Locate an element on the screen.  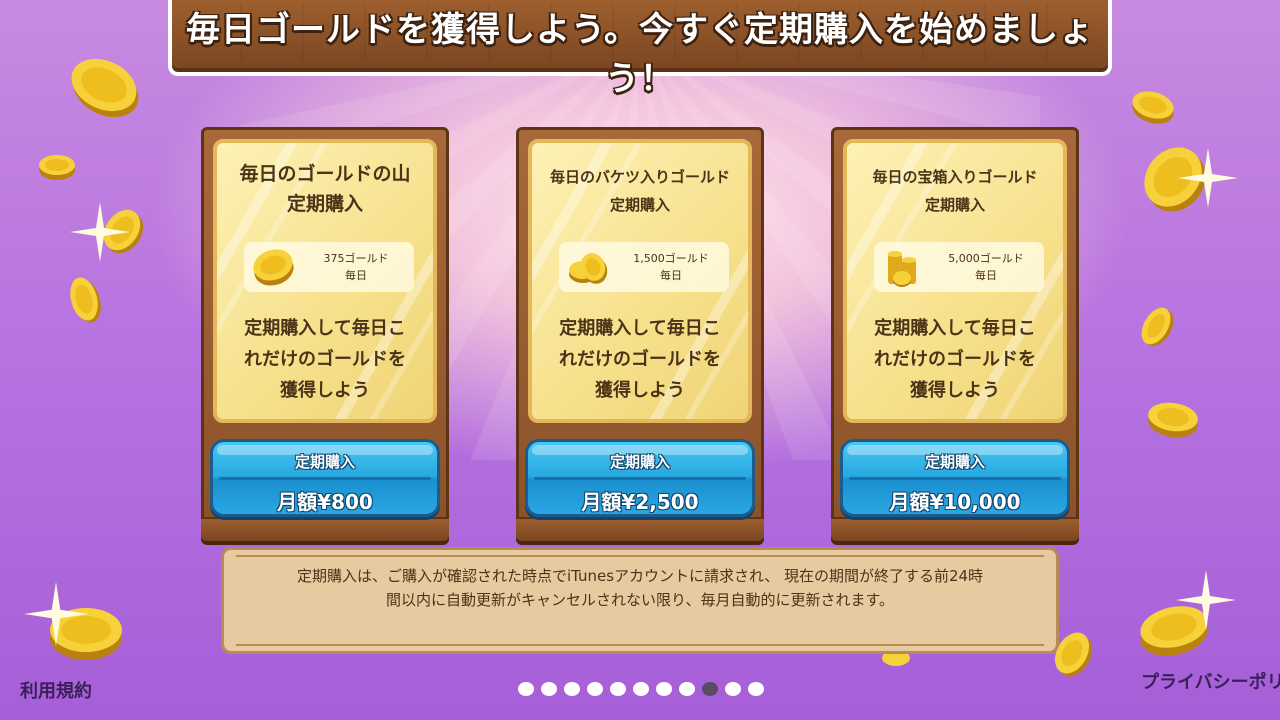
plan-title-line: 毎日のゴールドの山 is located at coordinates (325, 174).